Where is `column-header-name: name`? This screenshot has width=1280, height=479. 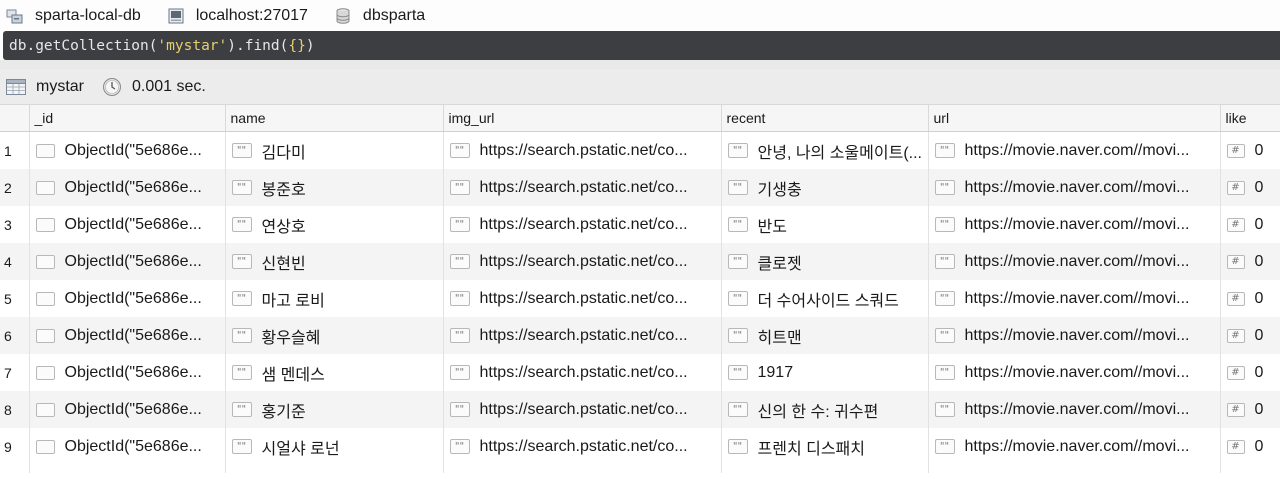
column-header-name: name is located at coordinates (334, 118).